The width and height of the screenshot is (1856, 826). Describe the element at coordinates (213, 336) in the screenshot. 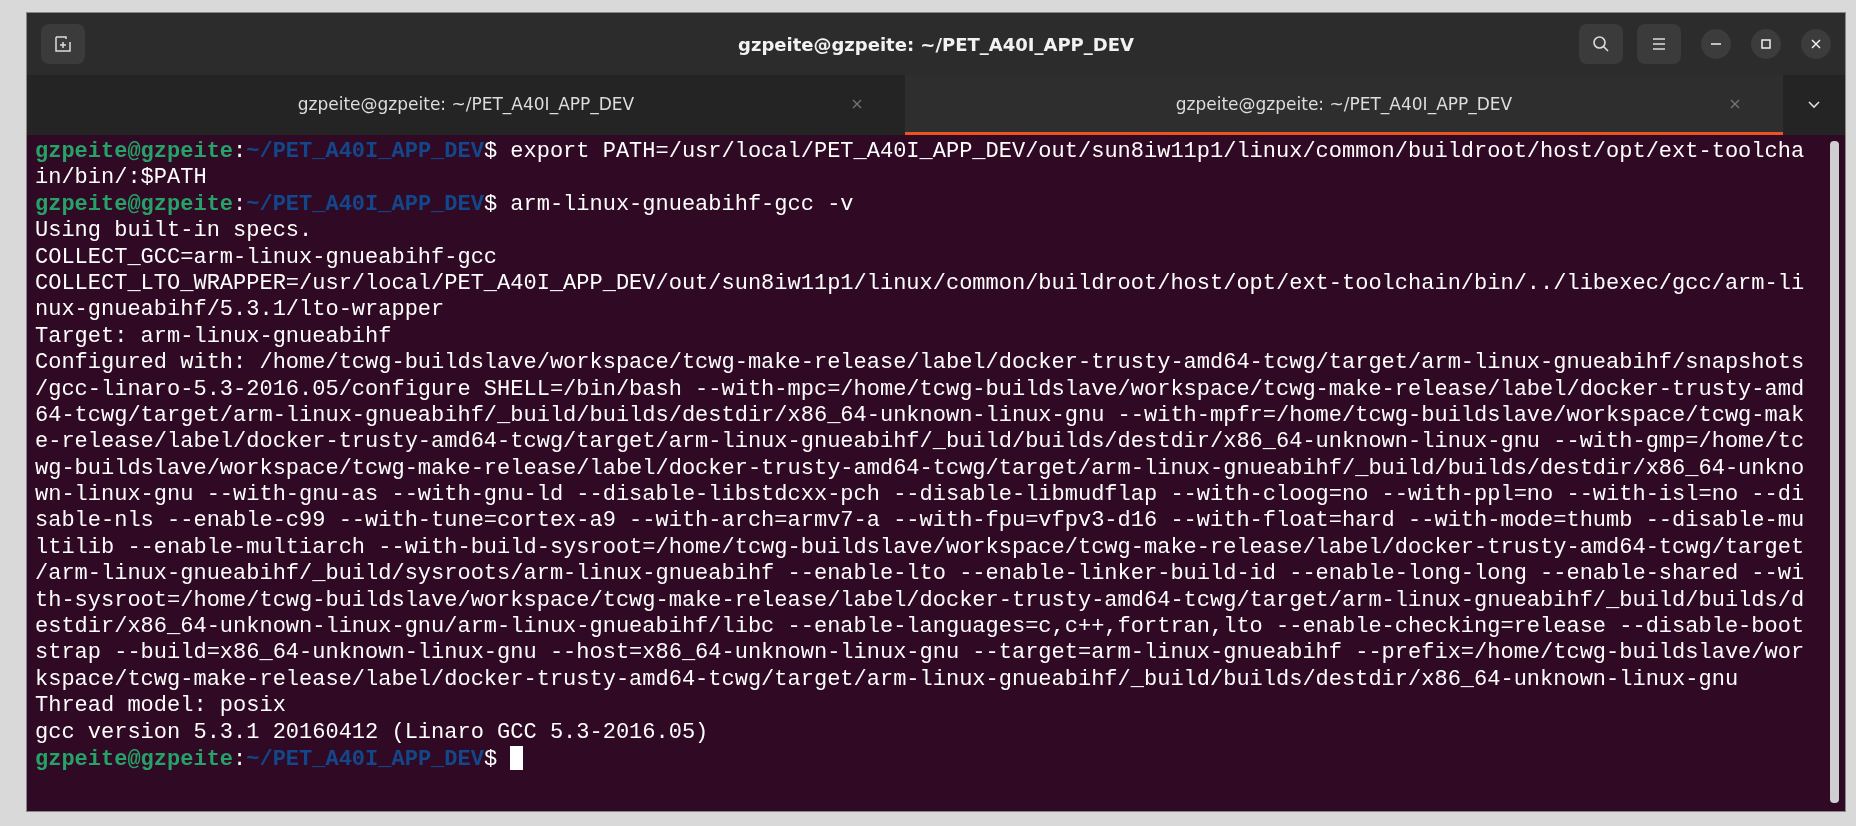

I see `output-text: Target: arm-linux-gnueabihf` at that location.